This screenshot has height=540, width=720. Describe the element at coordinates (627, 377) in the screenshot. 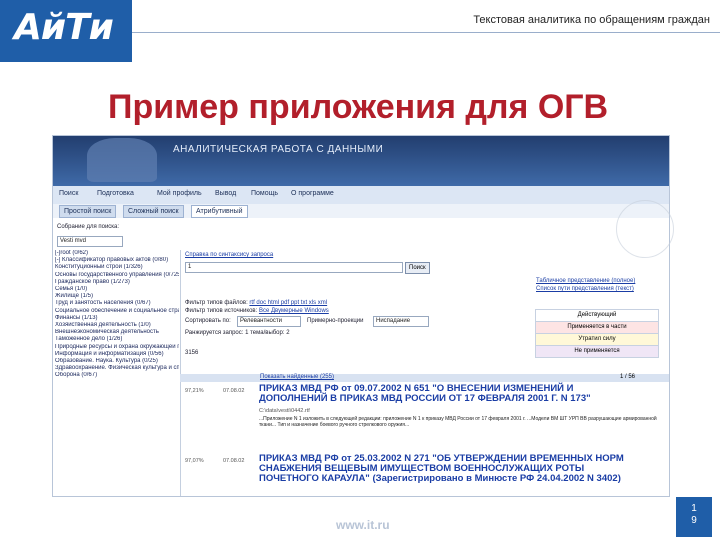

I see `pager: 1 / 56` at that location.